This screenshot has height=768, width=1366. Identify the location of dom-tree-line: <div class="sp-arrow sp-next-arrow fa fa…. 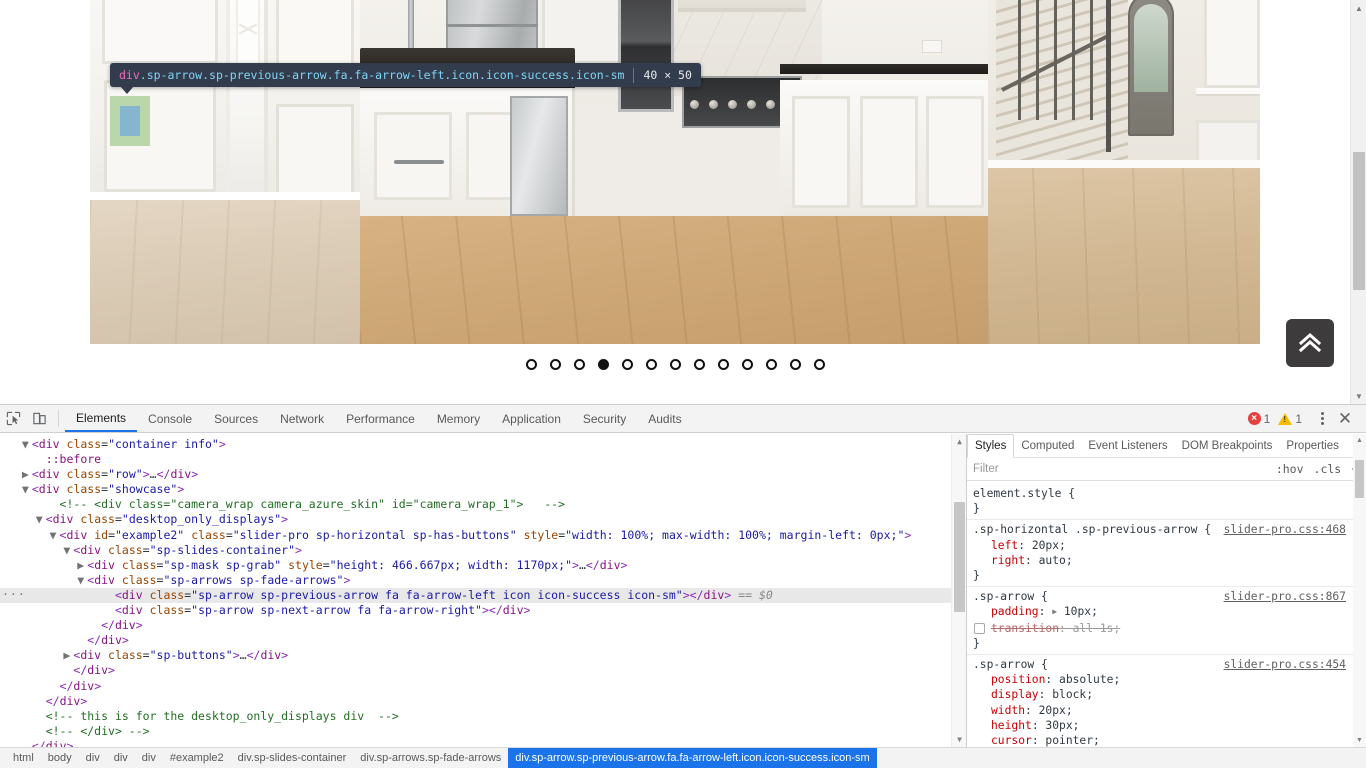
(483, 610).